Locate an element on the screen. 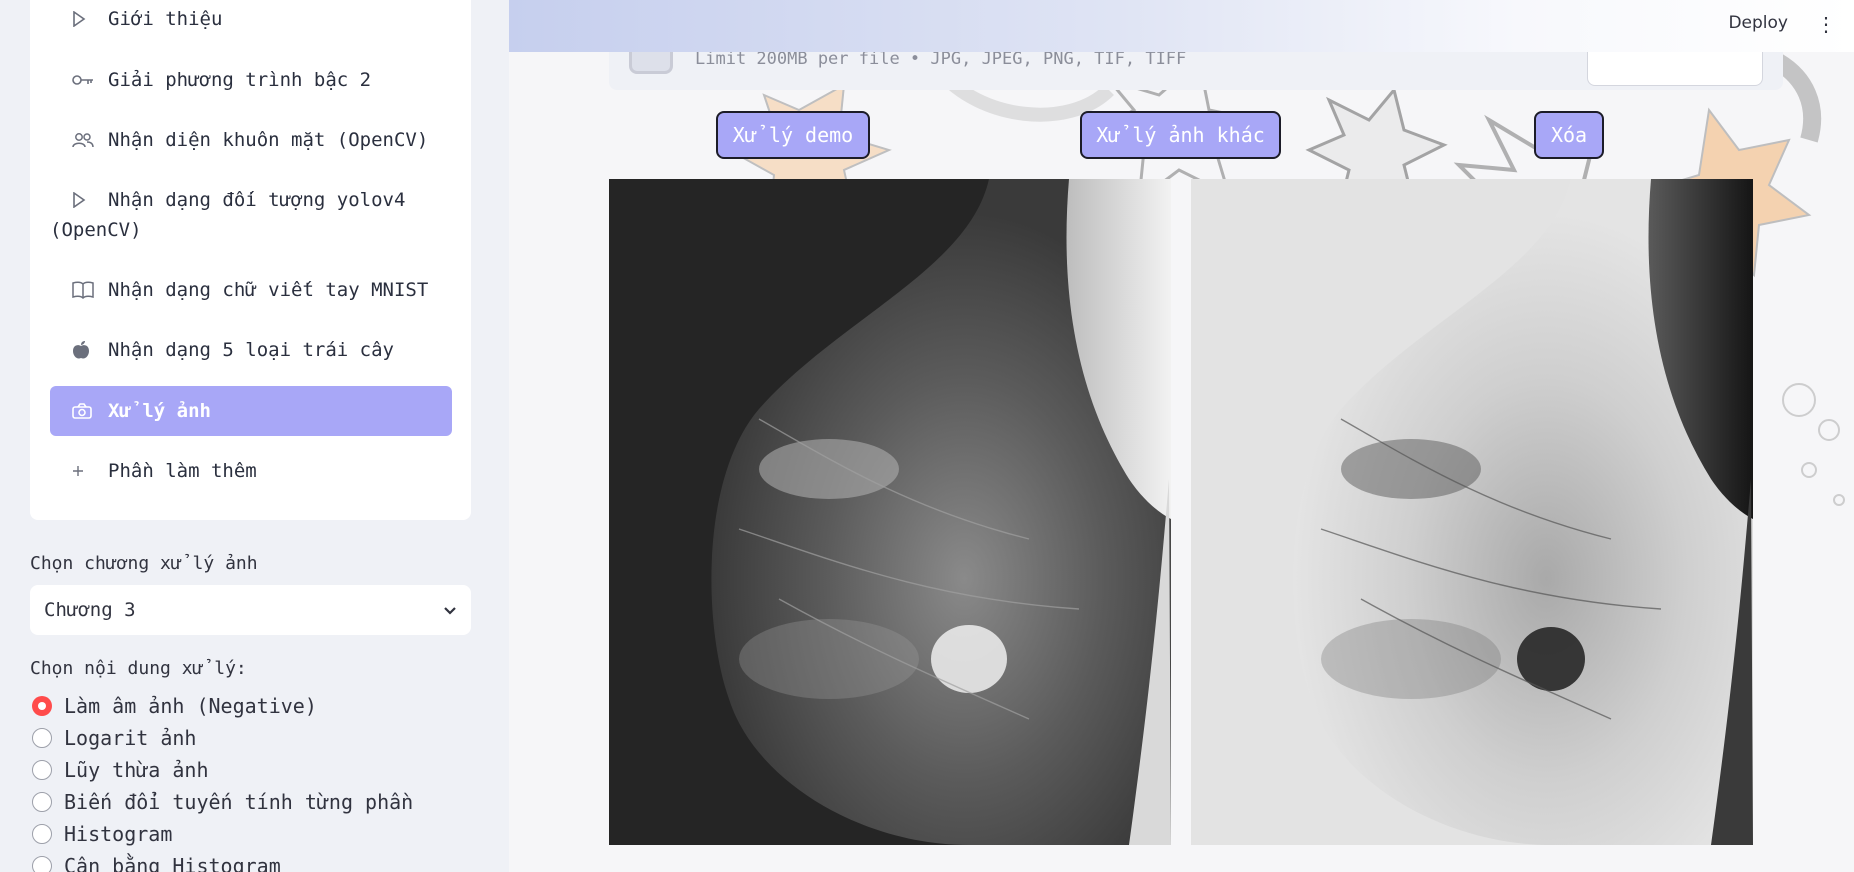 This screenshot has width=1854, height=872. radio-option-label: Histogram is located at coordinates (118, 834).